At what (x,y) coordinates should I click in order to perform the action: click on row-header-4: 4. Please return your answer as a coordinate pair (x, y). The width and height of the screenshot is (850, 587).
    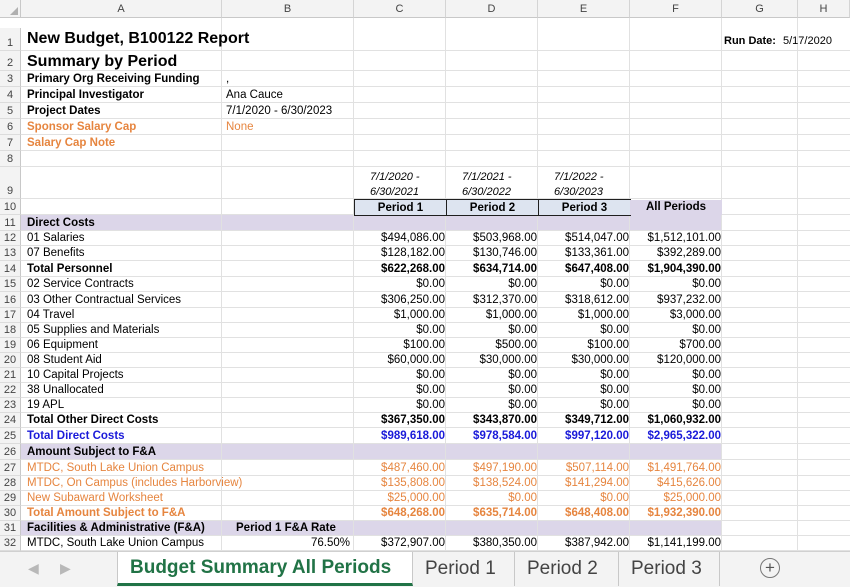
    Looking at the image, I should click on (10, 95).